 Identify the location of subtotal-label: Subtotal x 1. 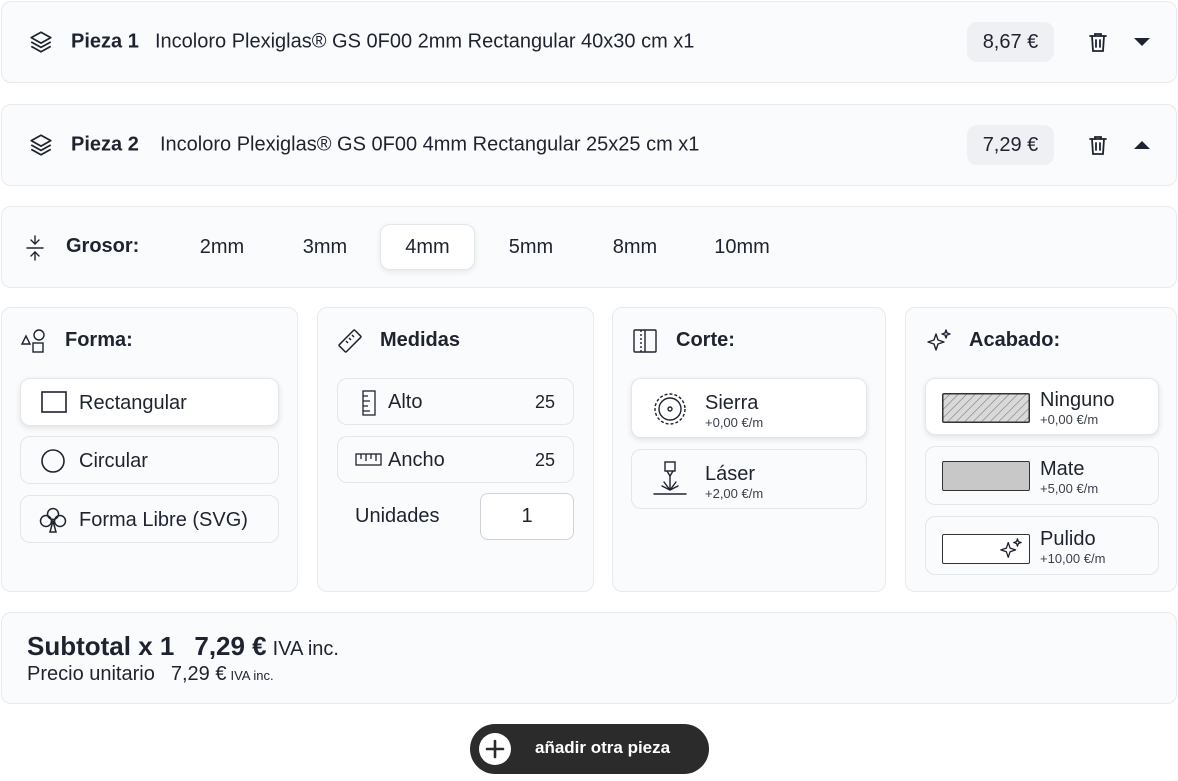
(101, 646).